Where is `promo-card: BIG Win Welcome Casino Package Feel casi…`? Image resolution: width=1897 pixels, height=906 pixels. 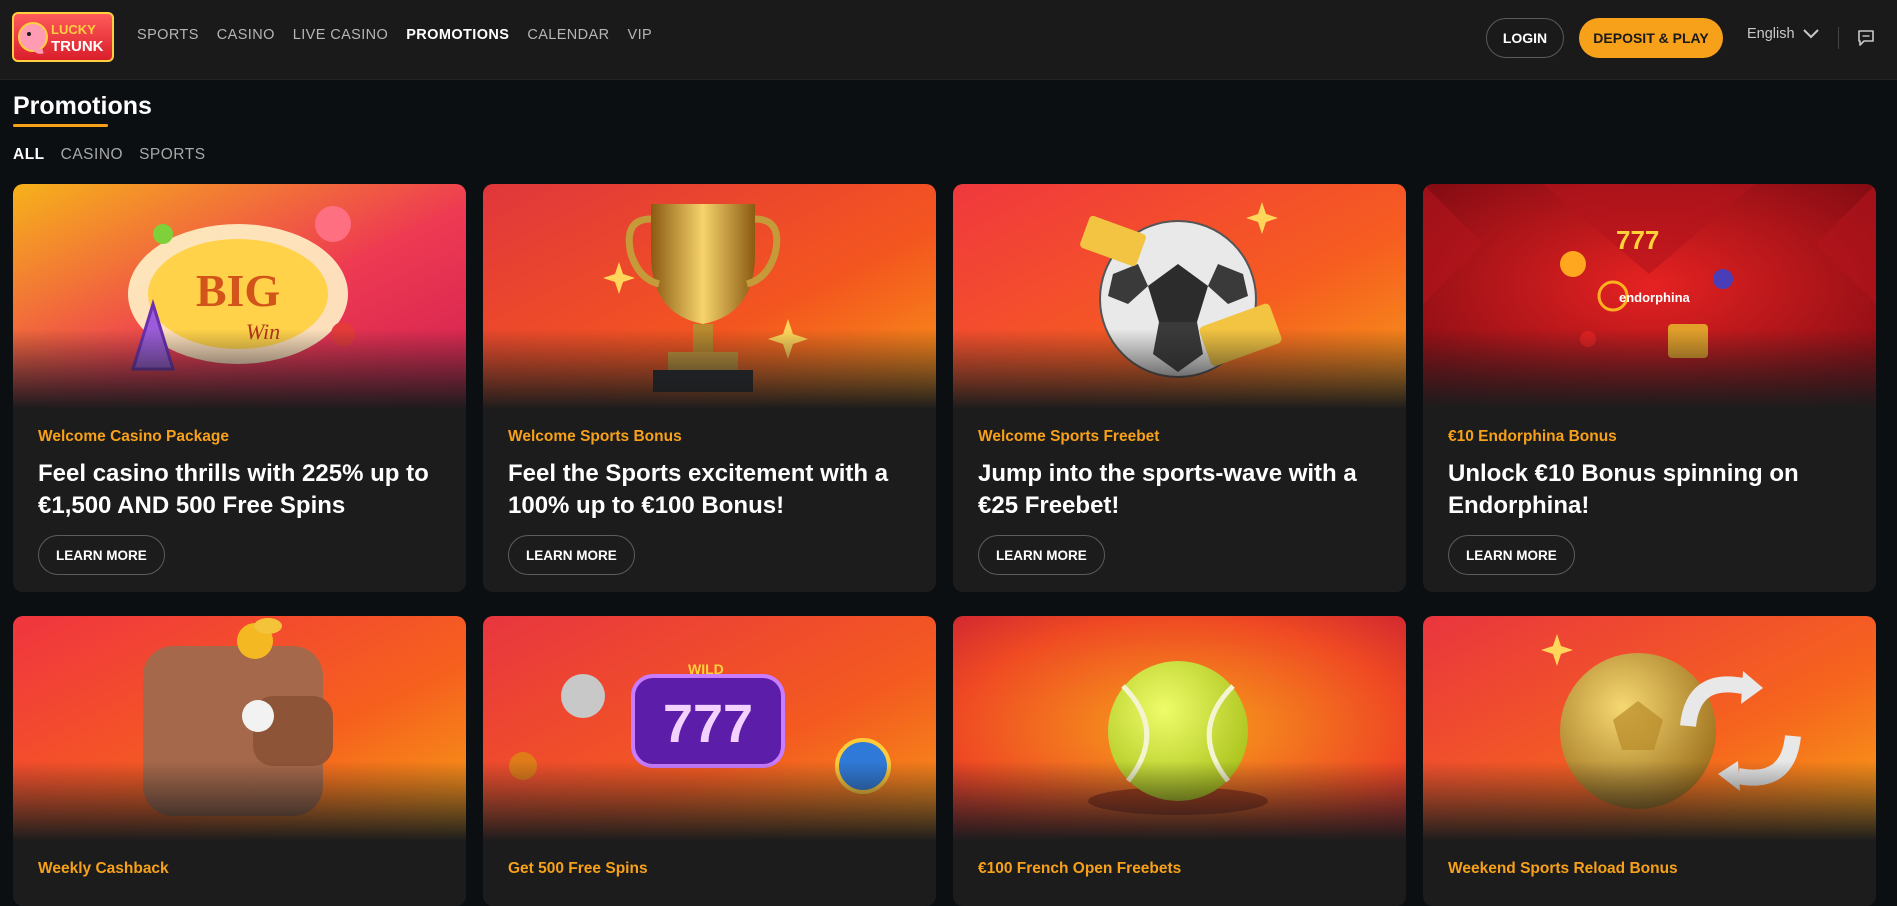 promo-card: BIG Win Welcome Casino Package Feel casi… is located at coordinates (239, 388).